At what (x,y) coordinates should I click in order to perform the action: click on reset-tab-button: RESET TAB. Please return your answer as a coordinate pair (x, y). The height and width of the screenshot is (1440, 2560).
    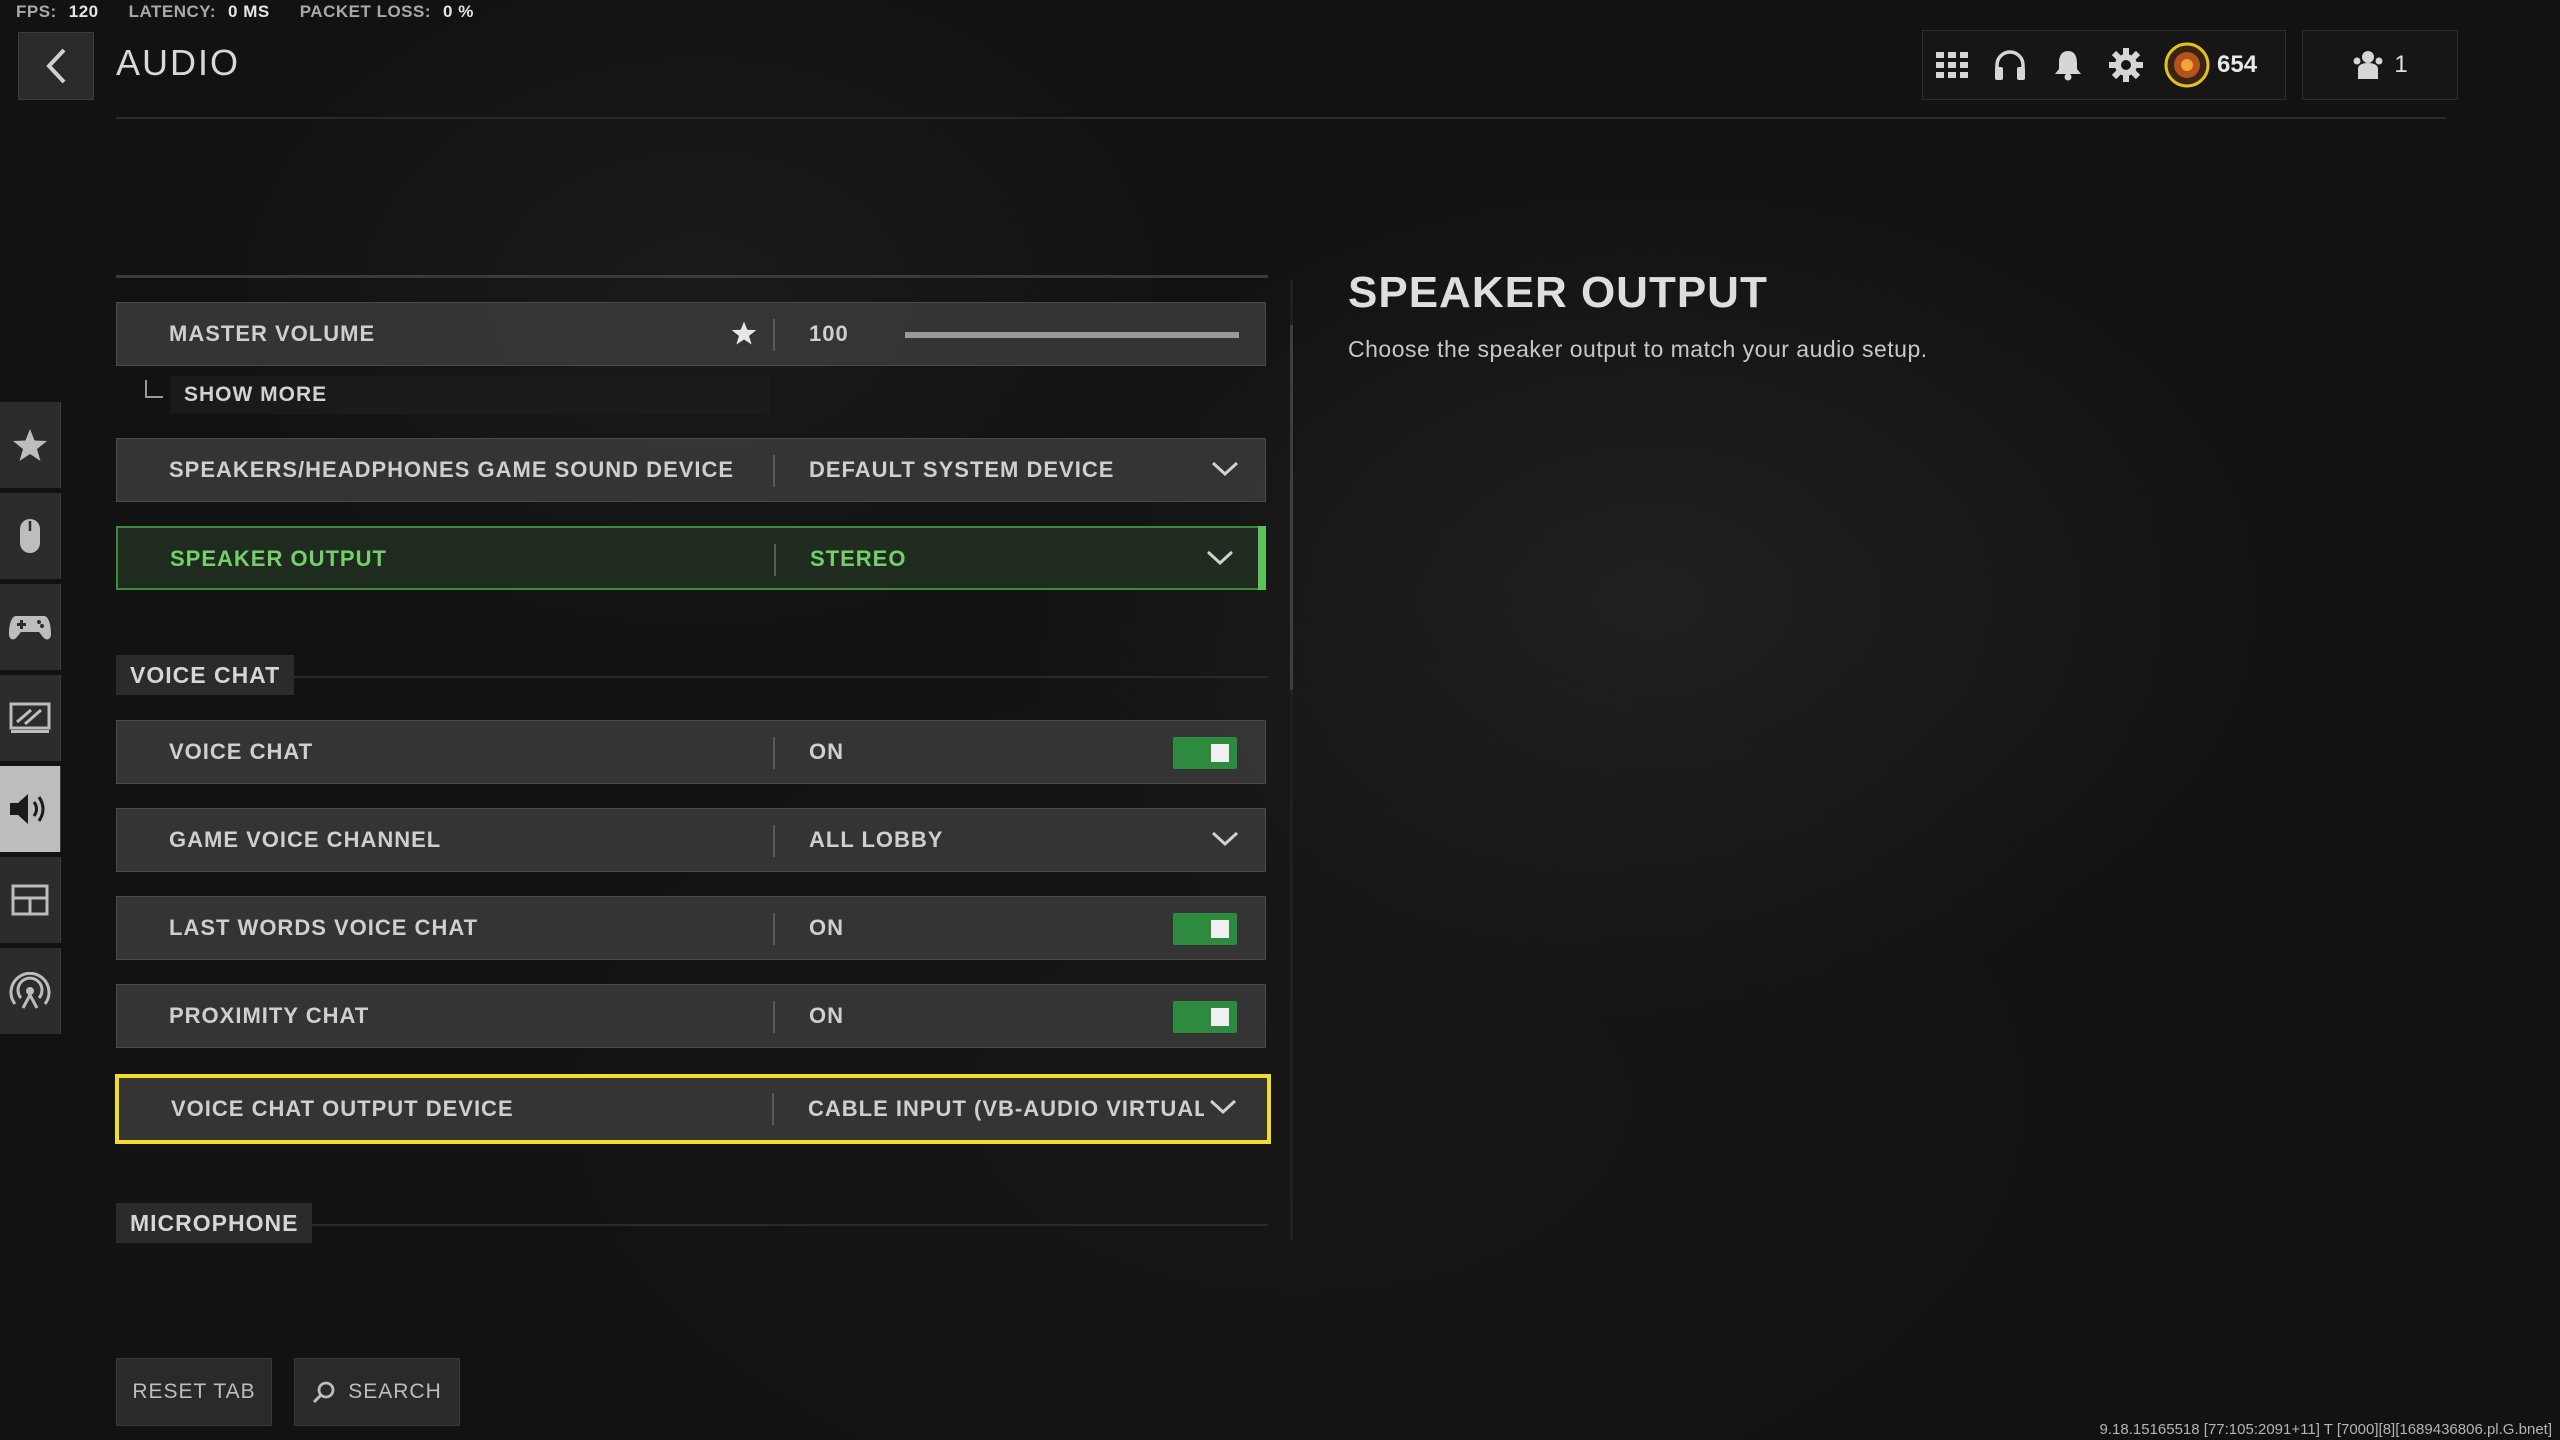
    Looking at the image, I should click on (194, 1392).